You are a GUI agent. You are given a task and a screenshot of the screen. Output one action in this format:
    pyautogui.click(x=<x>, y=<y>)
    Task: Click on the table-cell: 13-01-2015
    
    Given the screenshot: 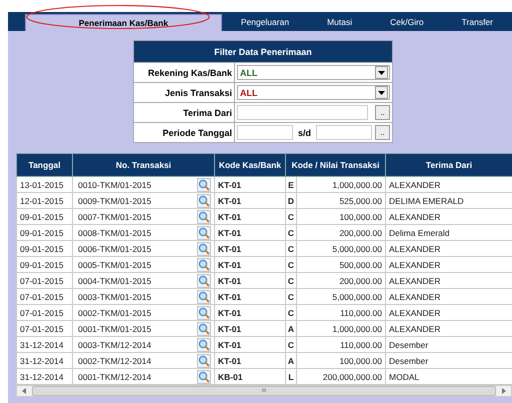 What is the action you would take?
    pyautogui.click(x=44, y=184)
    